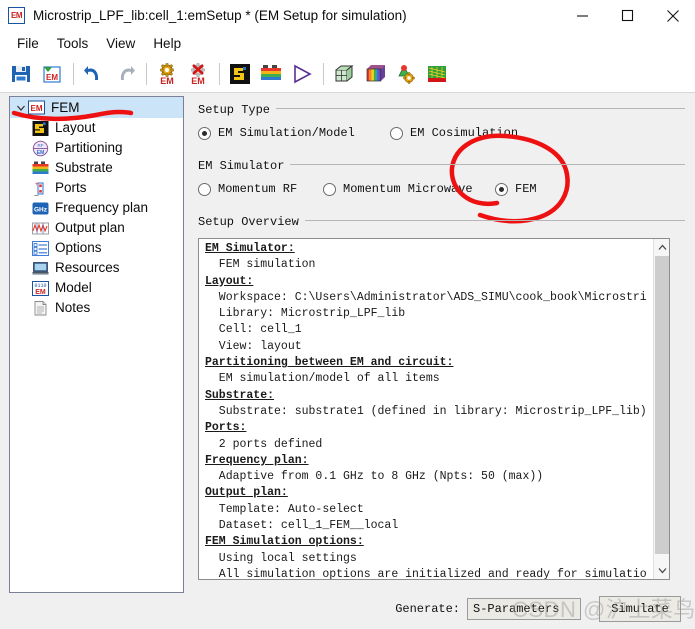 This screenshot has width=695, height=629. Describe the element at coordinates (662, 405) in the screenshot. I see `scrollbar-thumb` at that location.